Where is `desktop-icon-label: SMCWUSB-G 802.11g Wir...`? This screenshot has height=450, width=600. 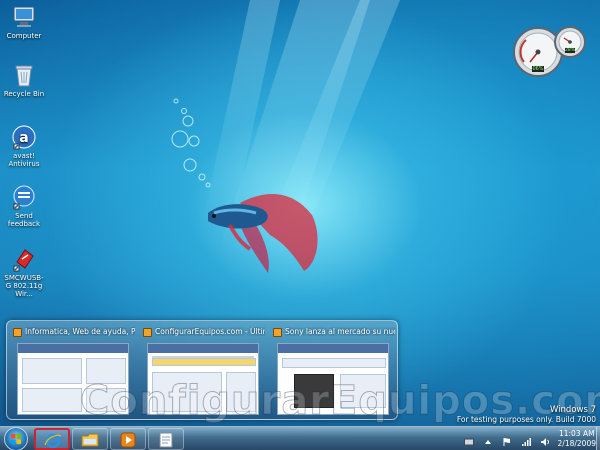
desktop-icon-label: SMCWUSB-G 802.11g Wir... is located at coordinates (24, 286).